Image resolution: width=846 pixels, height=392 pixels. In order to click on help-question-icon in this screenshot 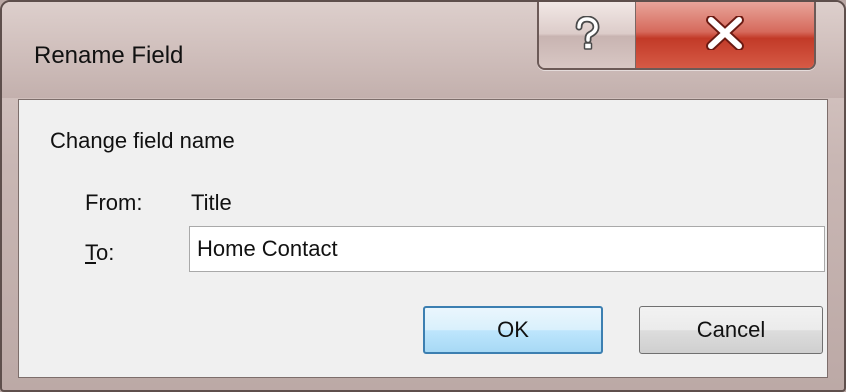, I will do `click(587, 34)`.